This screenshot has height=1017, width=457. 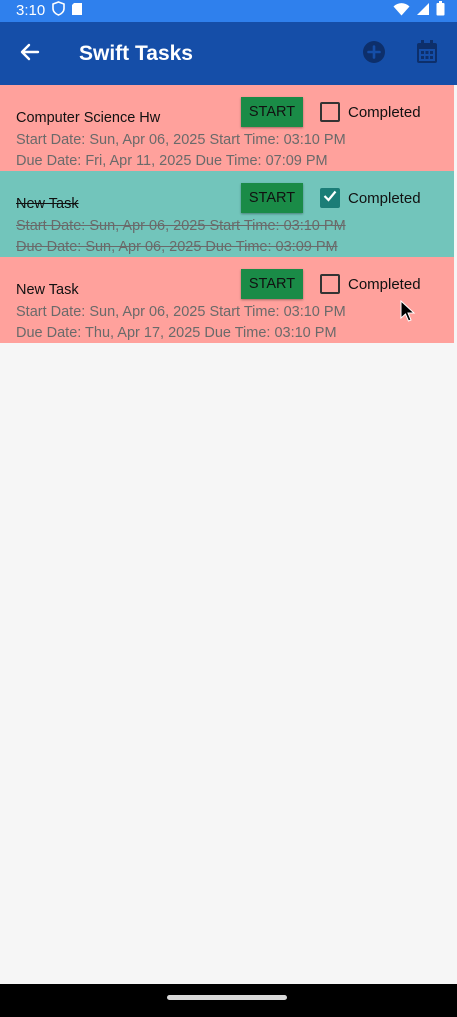 I want to click on app-bar: Swift Tasks, so click(x=228, y=53).